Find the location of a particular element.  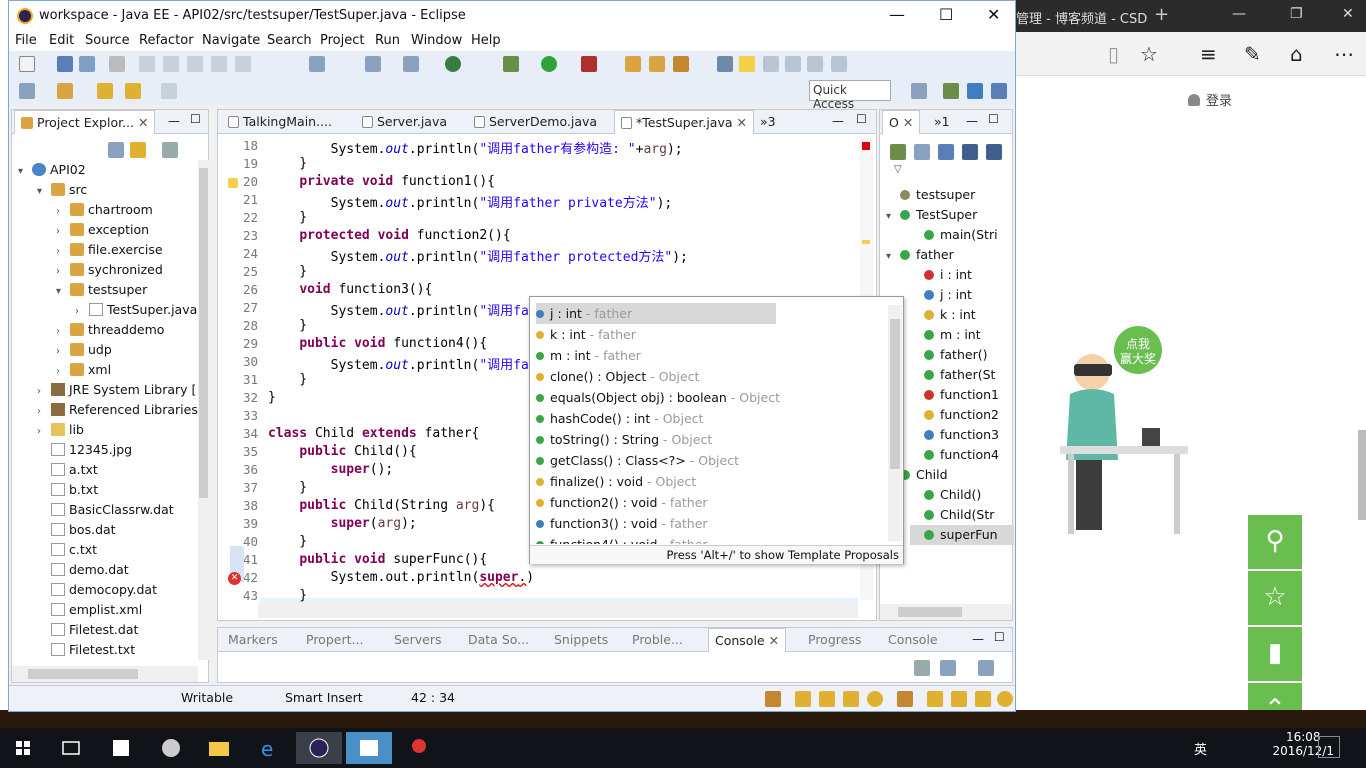

console-pin-icon is located at coordinates (922, 668).